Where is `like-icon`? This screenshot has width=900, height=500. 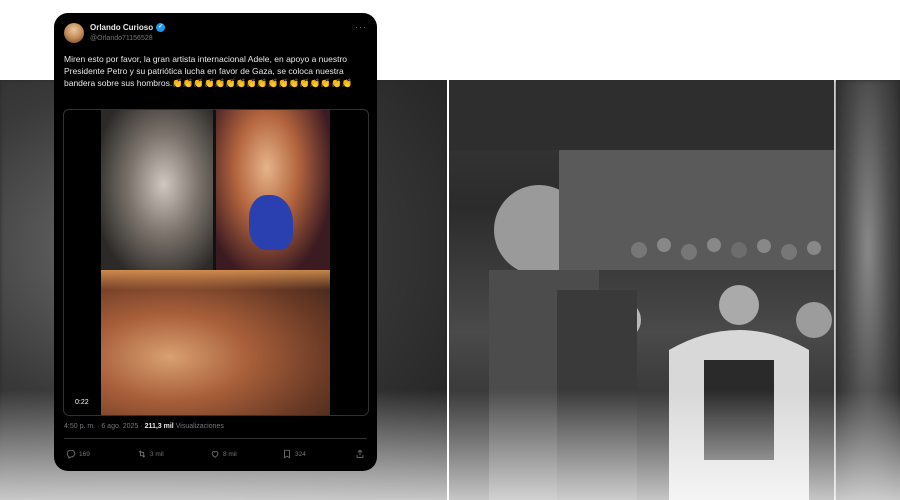 like-icon is located at coordinates (215, 454).